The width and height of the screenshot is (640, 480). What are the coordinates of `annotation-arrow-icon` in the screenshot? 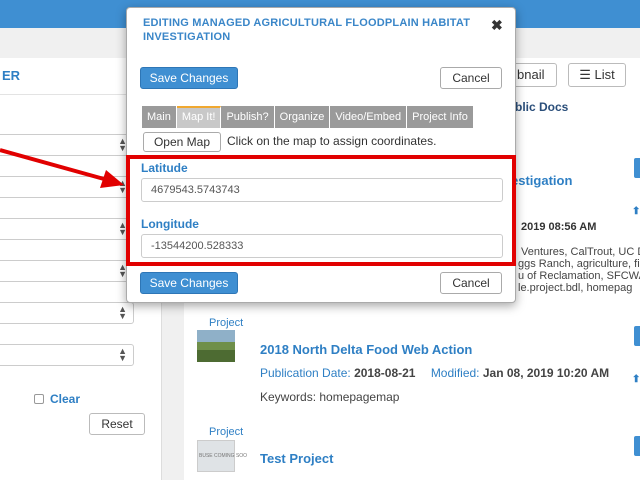 It's located at (62, 168).